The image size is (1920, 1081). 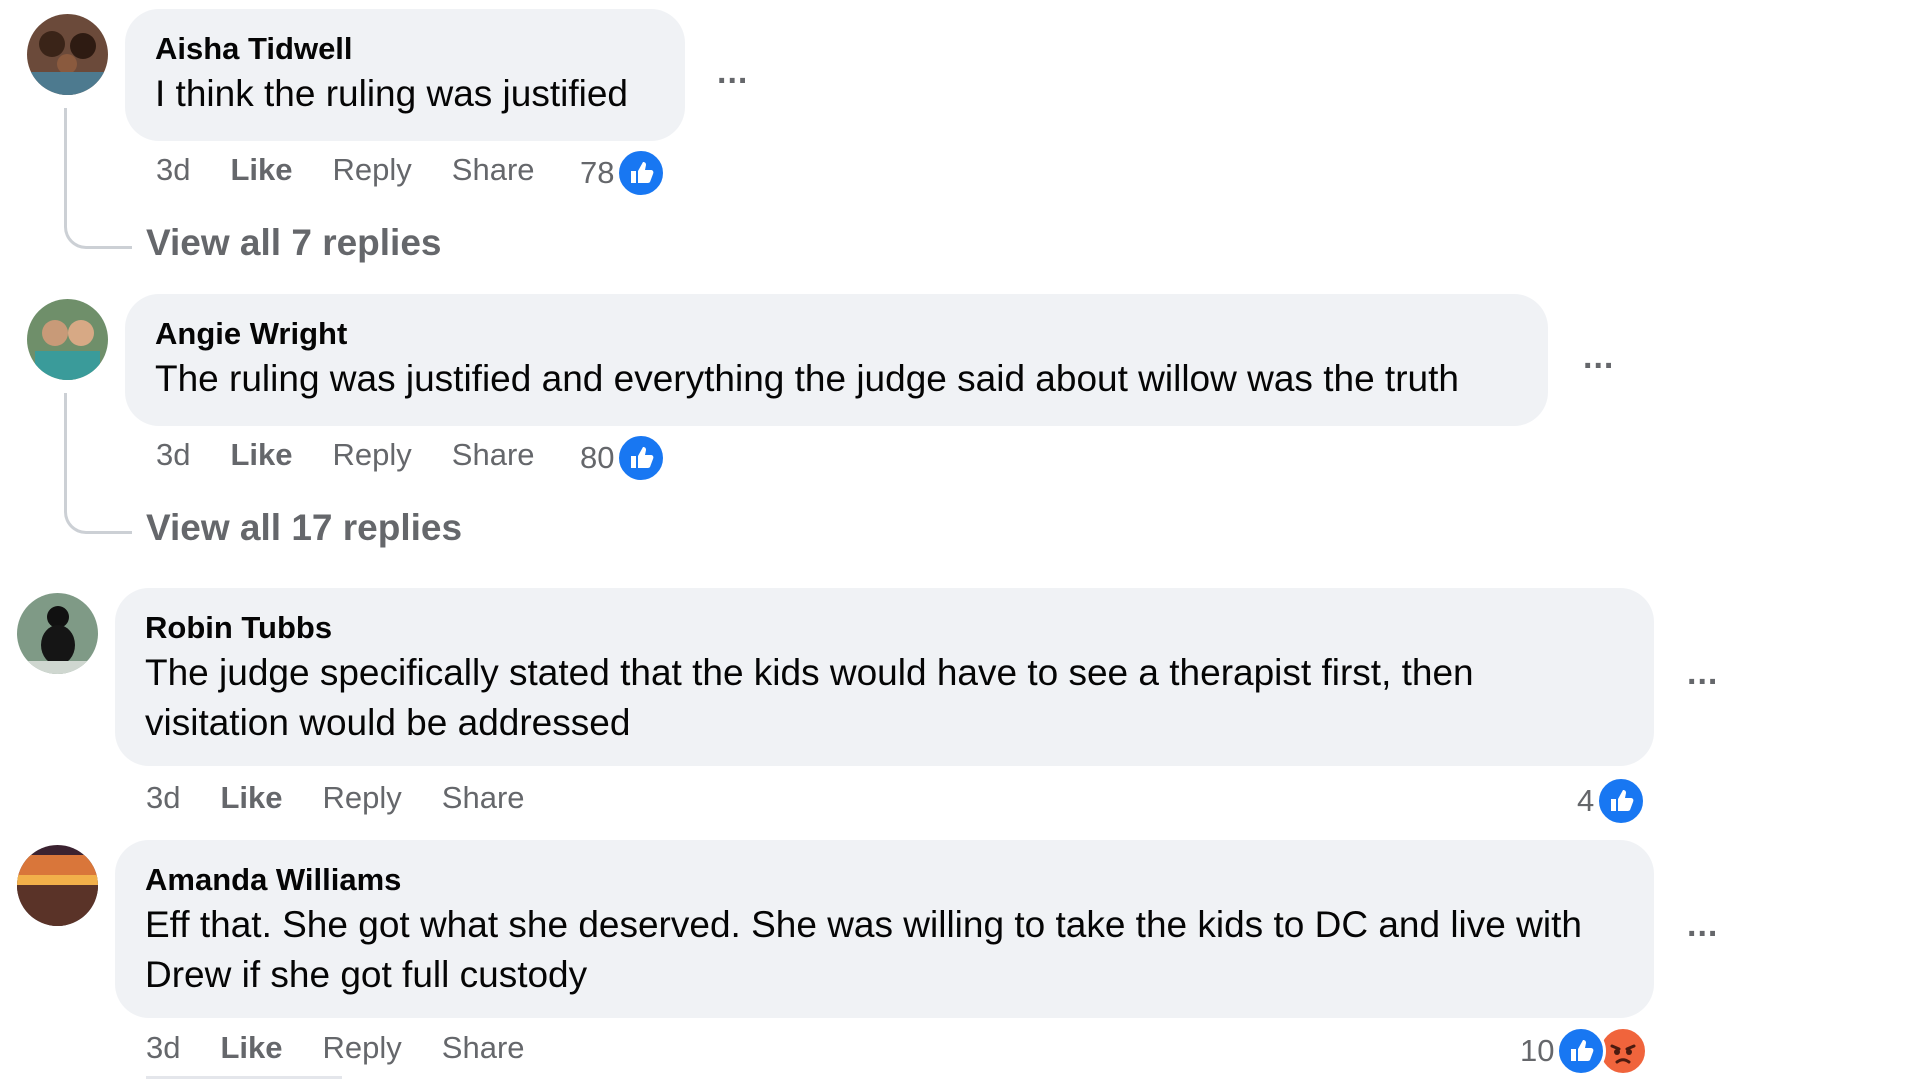 I want to click on comment-author: Robin Tubbs, so click(x=884, y=628).